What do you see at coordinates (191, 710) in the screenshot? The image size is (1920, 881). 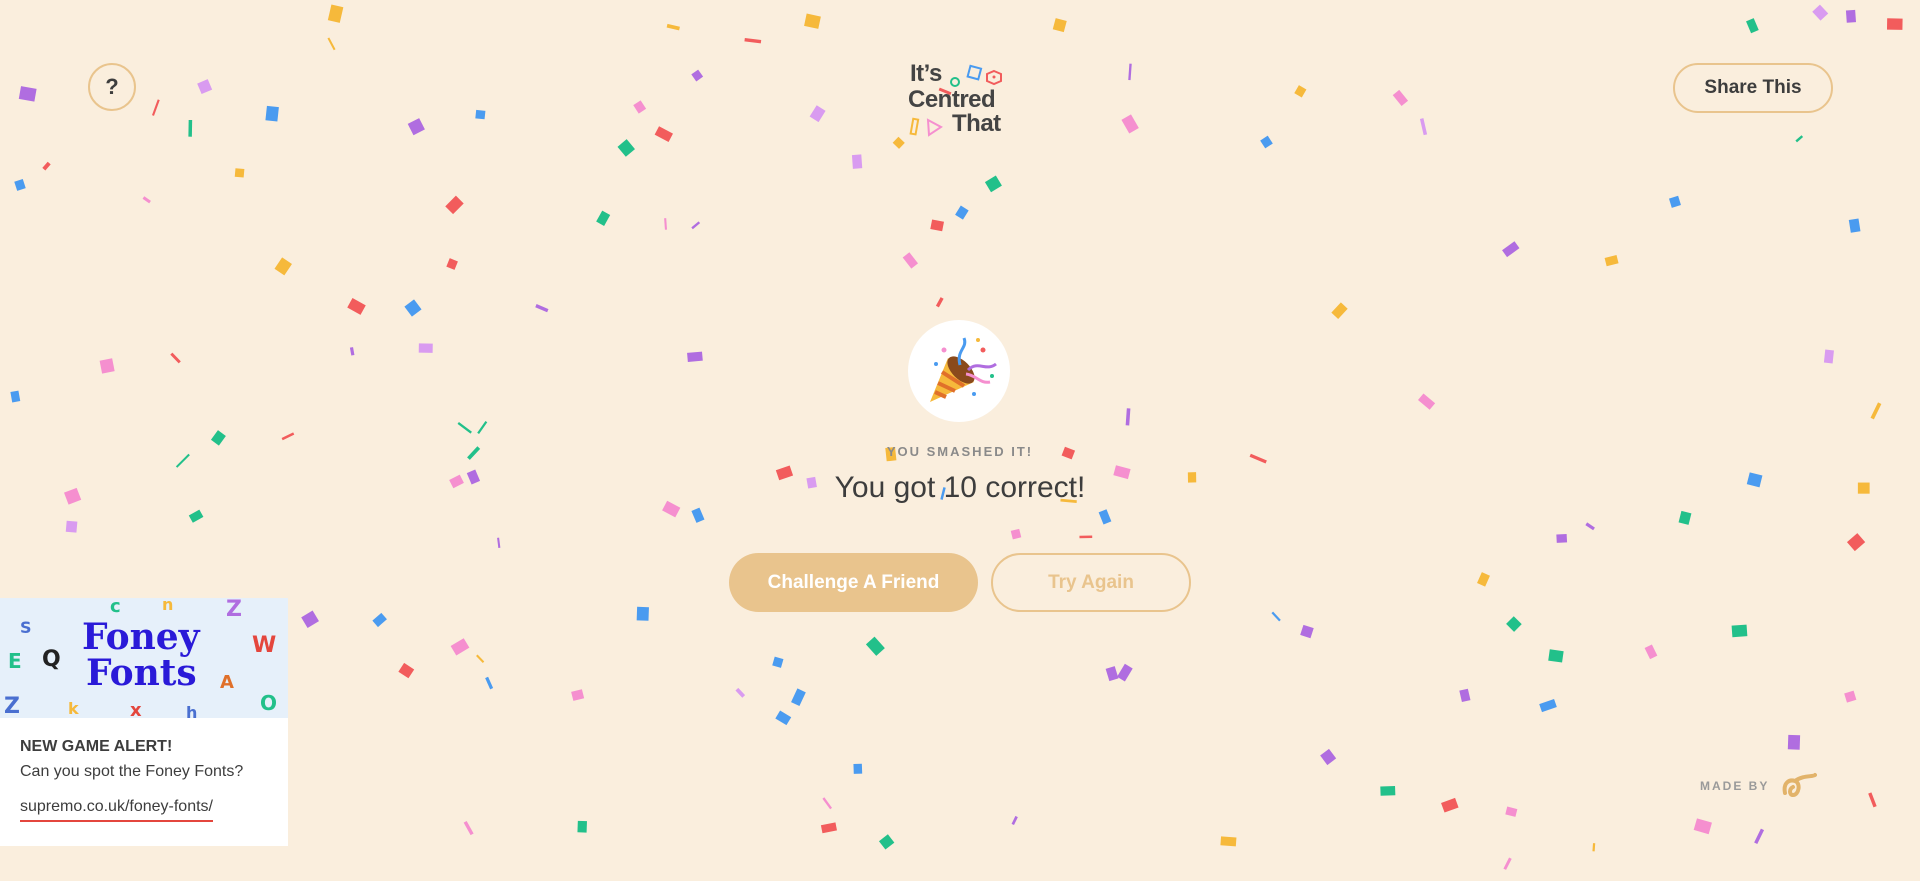 I see `svg-text: h` at bounding box center [191, 710].